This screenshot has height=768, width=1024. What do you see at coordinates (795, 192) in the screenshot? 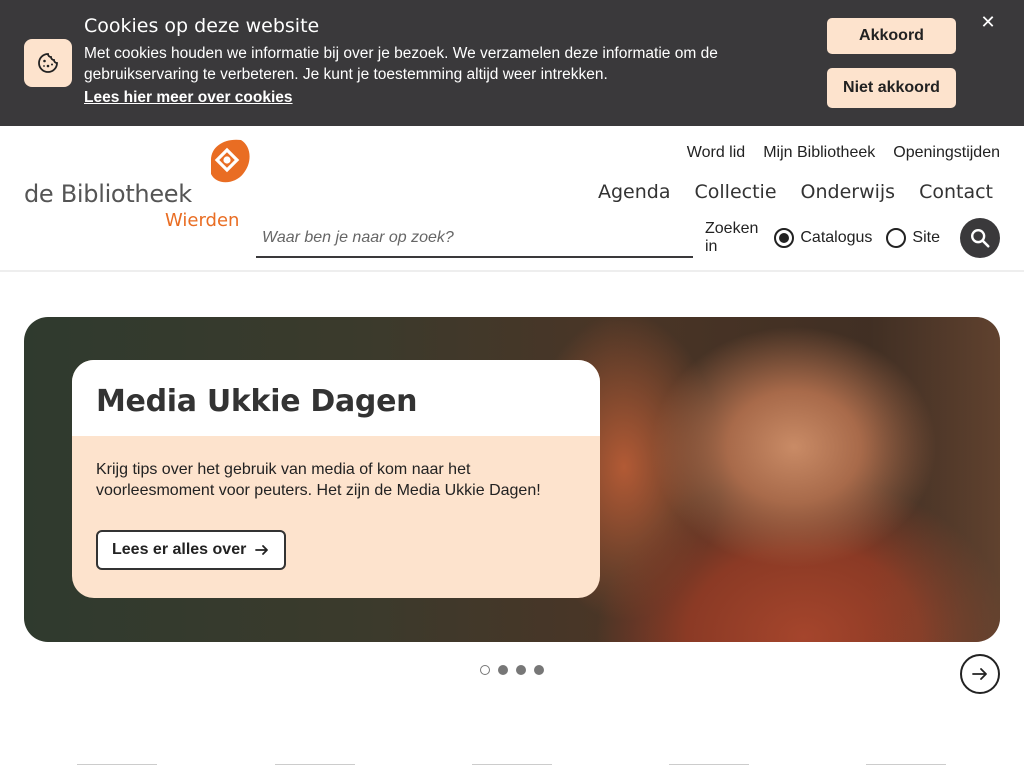
I see `main-nav: Agenda Collectie Onderwijs Contact` at bounding box center [795, 192].